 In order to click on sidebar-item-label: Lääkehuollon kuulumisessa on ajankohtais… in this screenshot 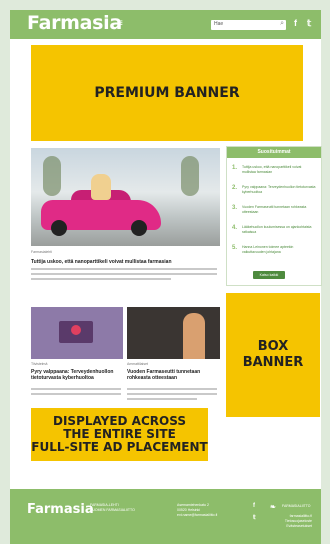, I will do `click(279, 229)`.